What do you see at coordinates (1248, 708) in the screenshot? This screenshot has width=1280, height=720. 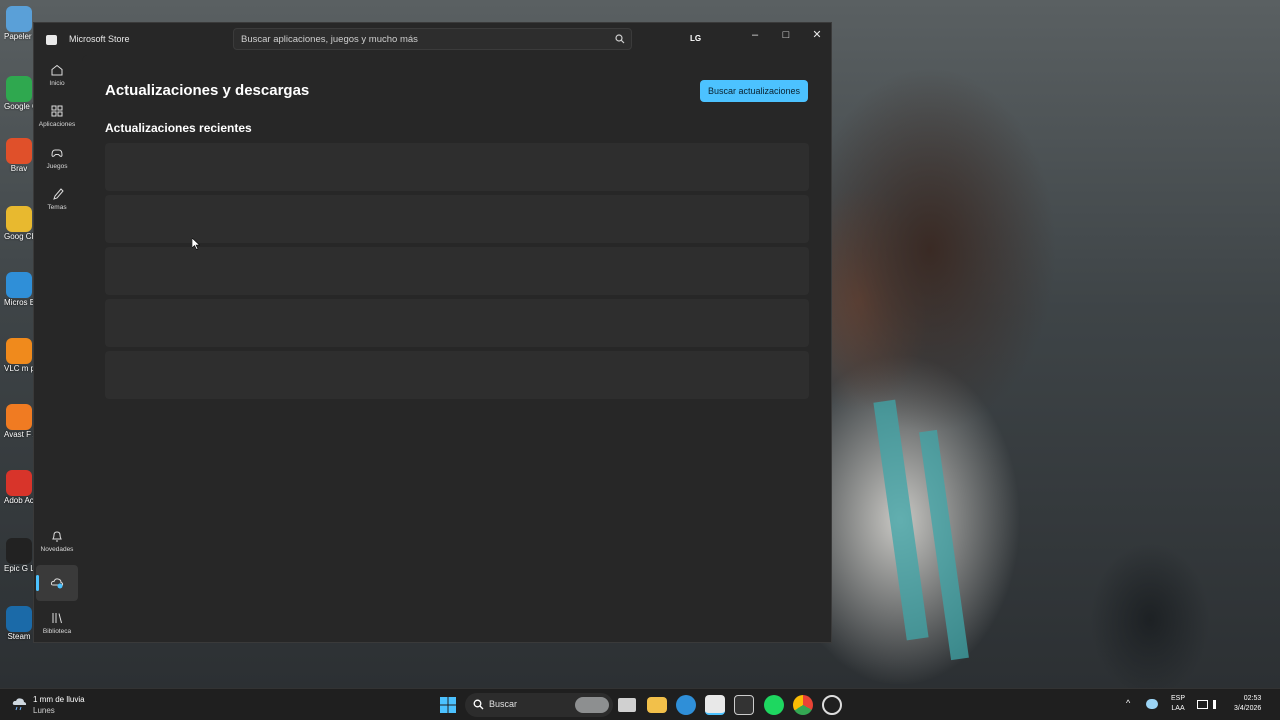 I see `clock-date: 3/4/2026` at bounding box center [1248, 708].